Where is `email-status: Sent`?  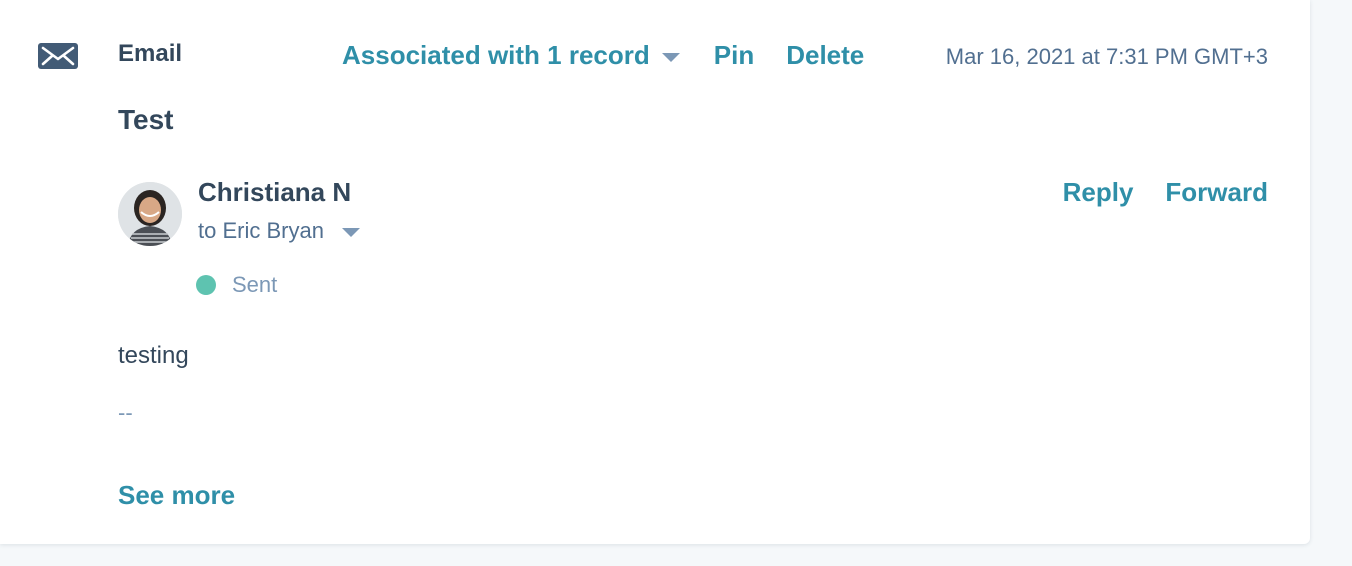 email-status: Sent is located at coordinates (236, 285).